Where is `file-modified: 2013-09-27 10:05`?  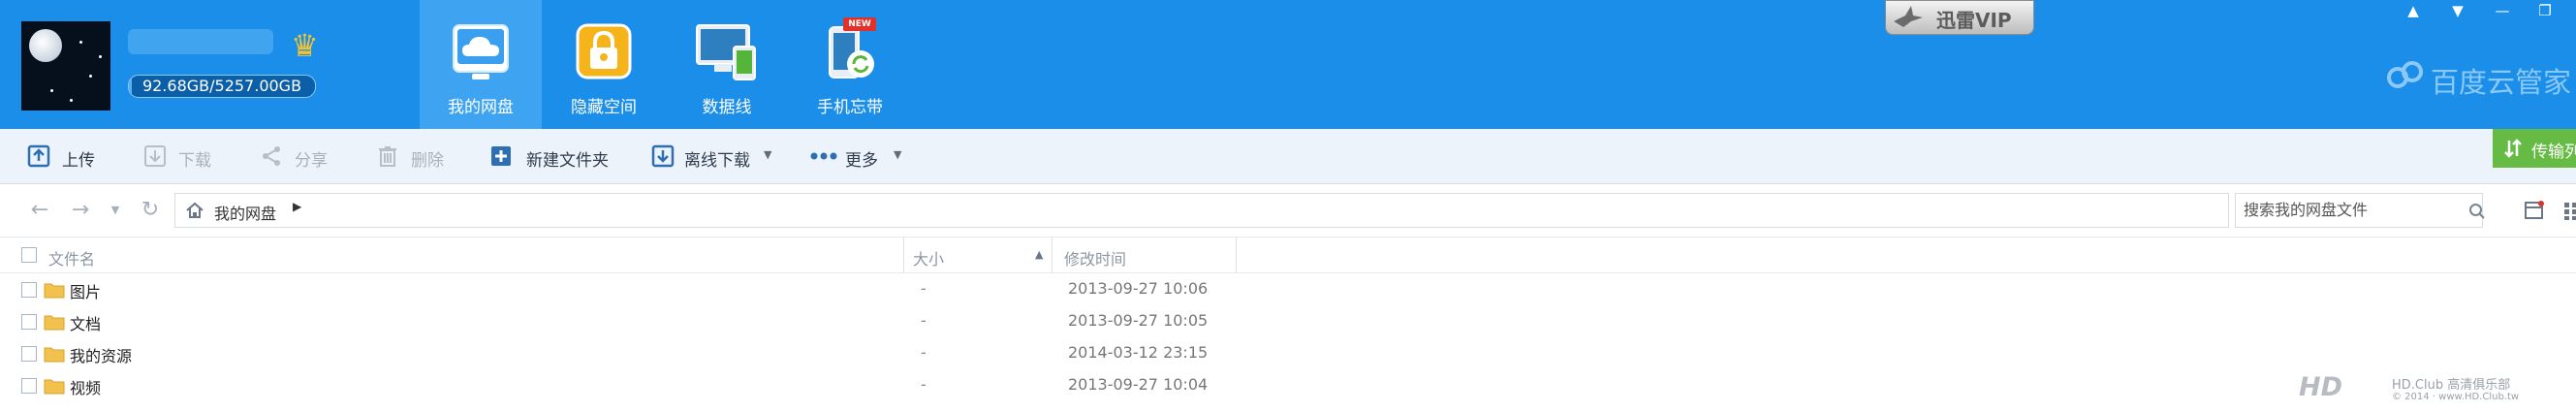 file-modified: 2013-09-27 10:05 is located at coordinates (1138, 320).